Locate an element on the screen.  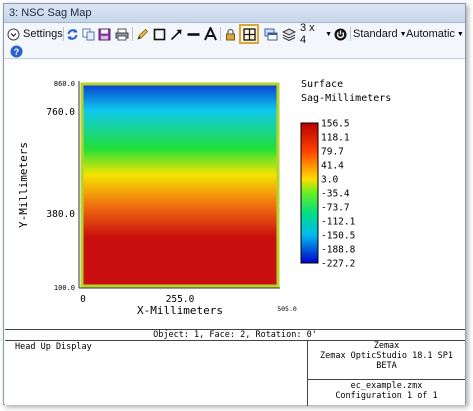
layers-icon is located at coordinates (288, 34).